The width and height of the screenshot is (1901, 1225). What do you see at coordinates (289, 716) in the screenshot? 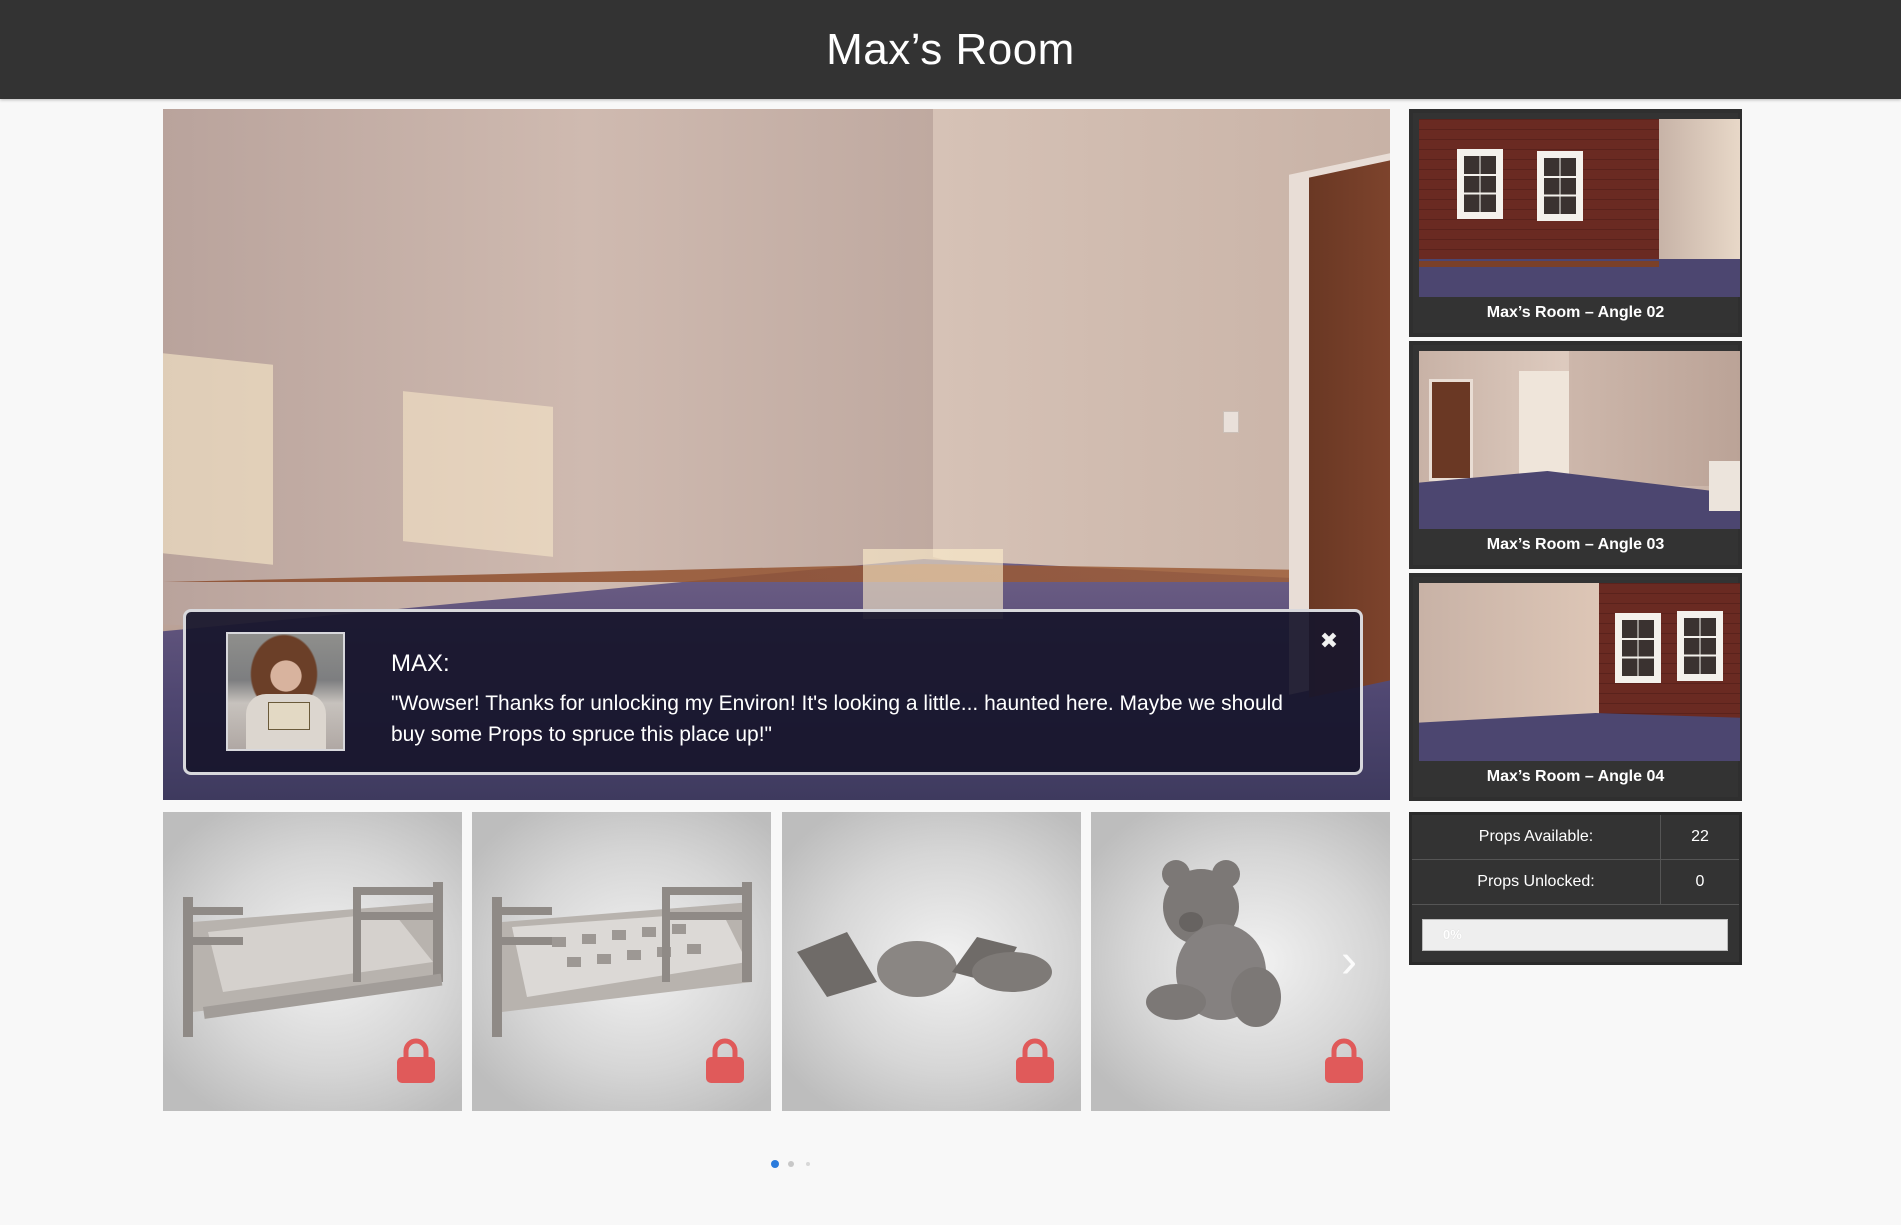
I see `avatar-book` at bounding box center [289, 716].